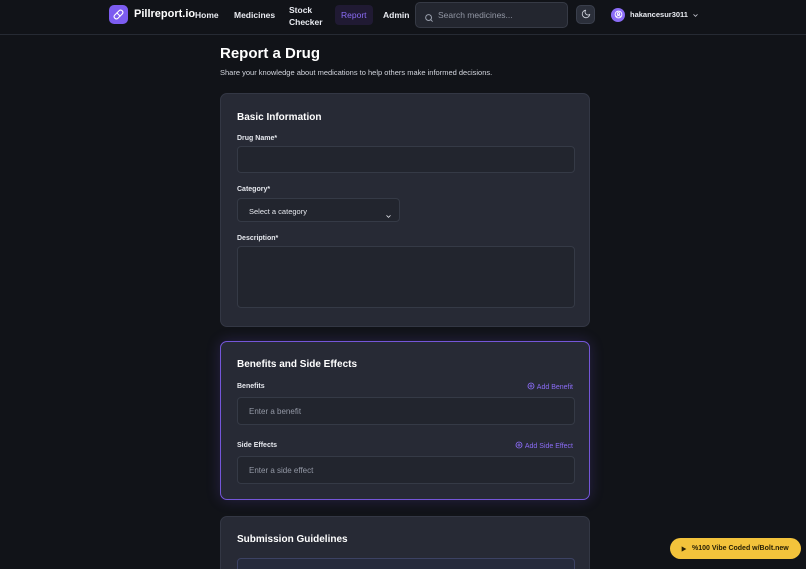 This screenshot has width=806, height=569. I want to click on username: hakancesur3011, so click(659, 14).